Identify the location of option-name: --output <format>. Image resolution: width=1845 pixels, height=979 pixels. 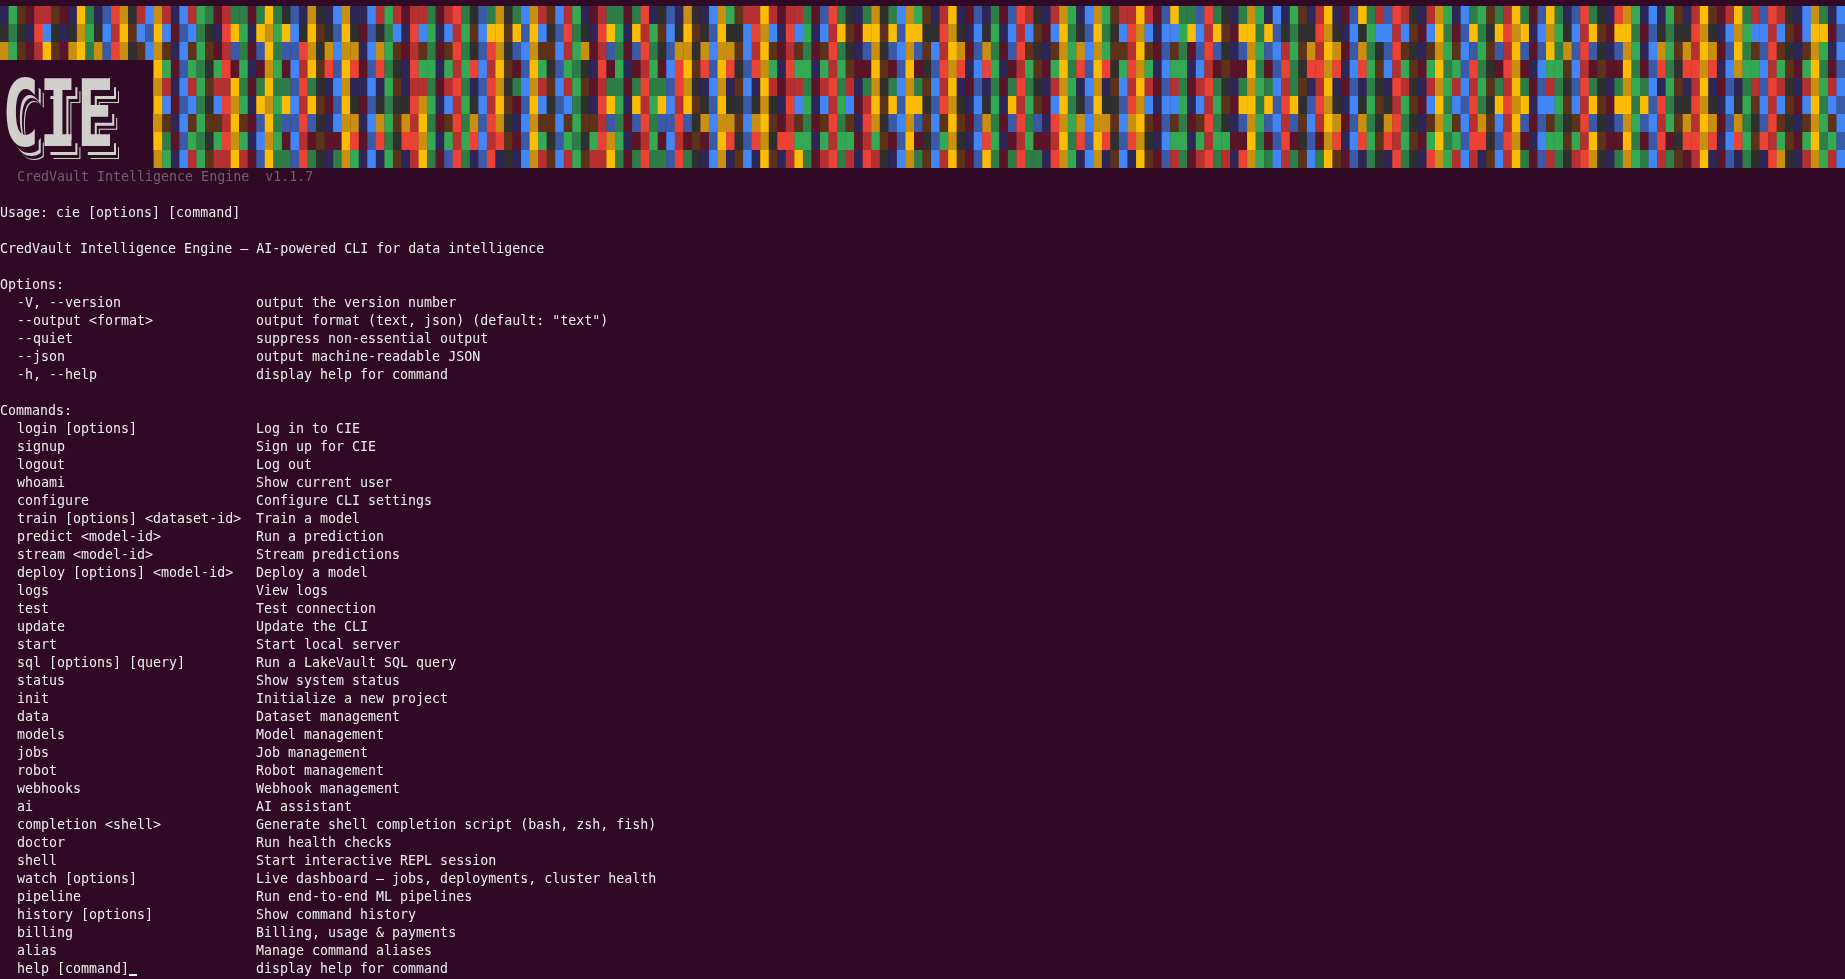
(85, 321).